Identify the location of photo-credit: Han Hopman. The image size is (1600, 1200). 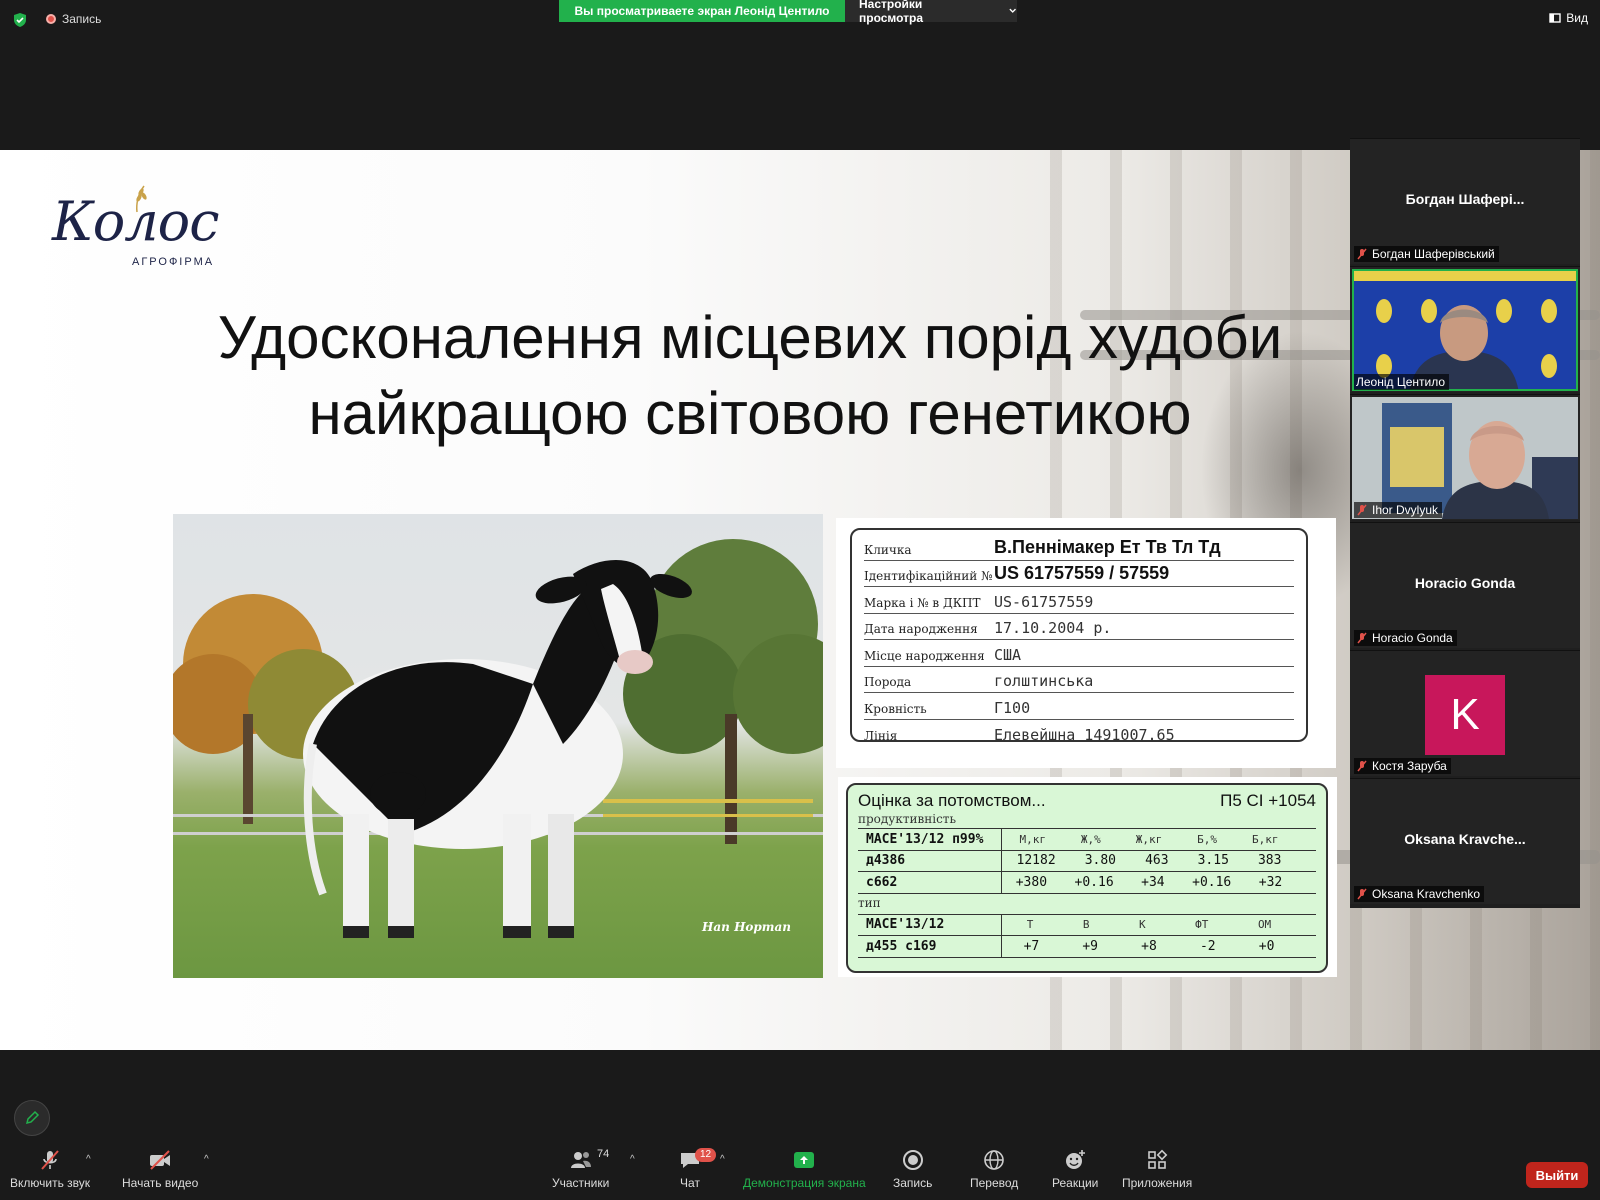
(746, 927).